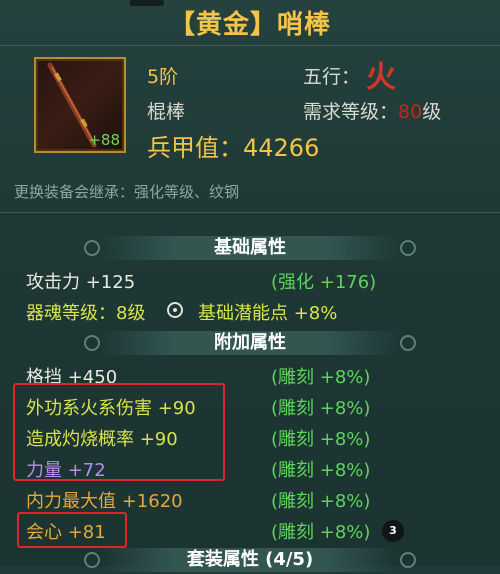 Image resolution: width=500 pixels, height=574 pixels. Describe the element at coordinates (250, 212) in the screenshot. I see `section-divider` at that location.